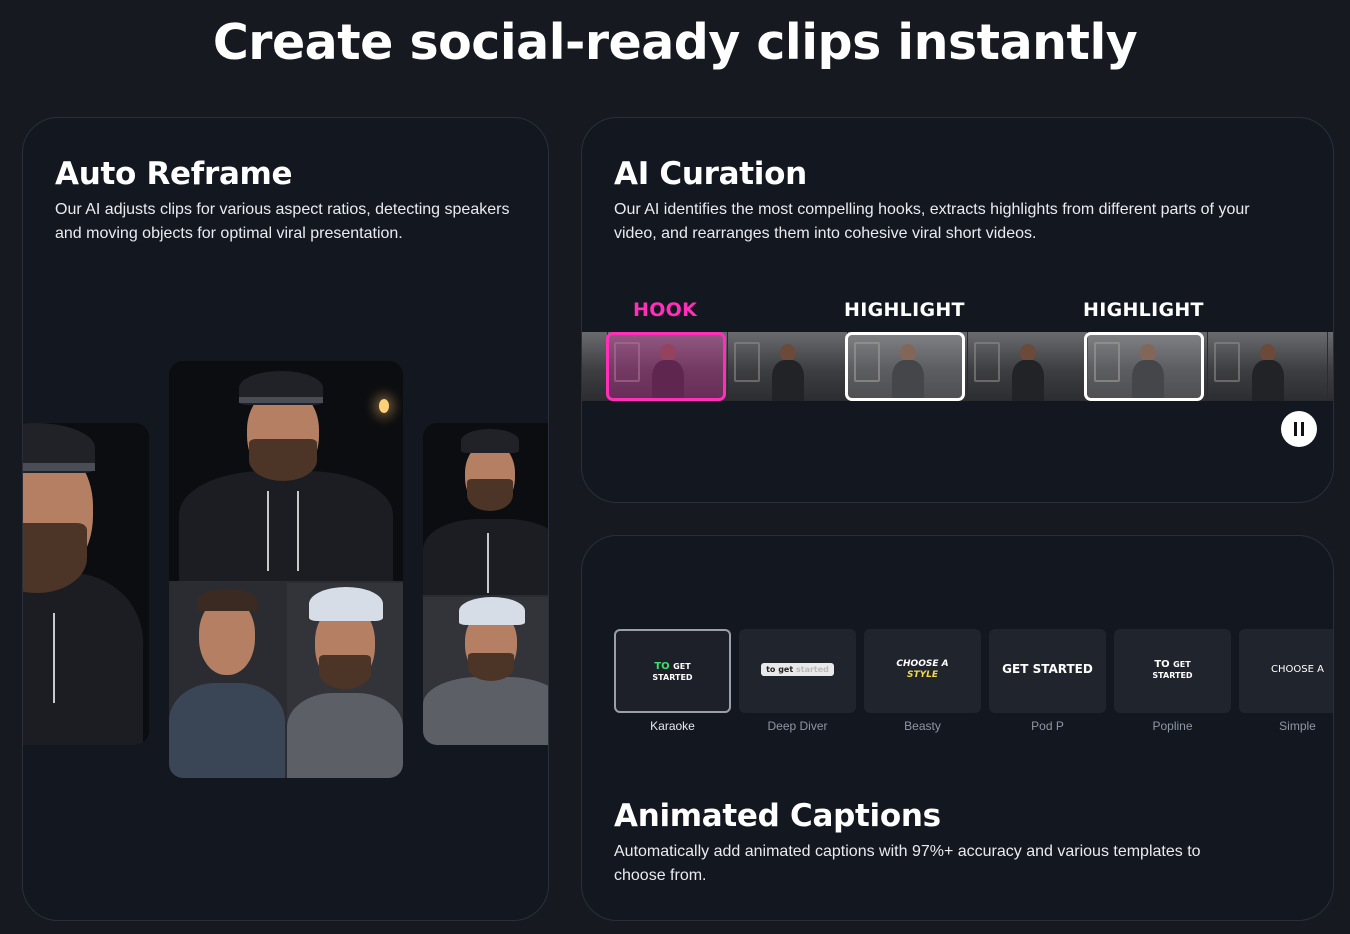 The width and height of the screenshot is (1350, 934). I want to click on caption-style-label: Karaoke, so click(672, 726).